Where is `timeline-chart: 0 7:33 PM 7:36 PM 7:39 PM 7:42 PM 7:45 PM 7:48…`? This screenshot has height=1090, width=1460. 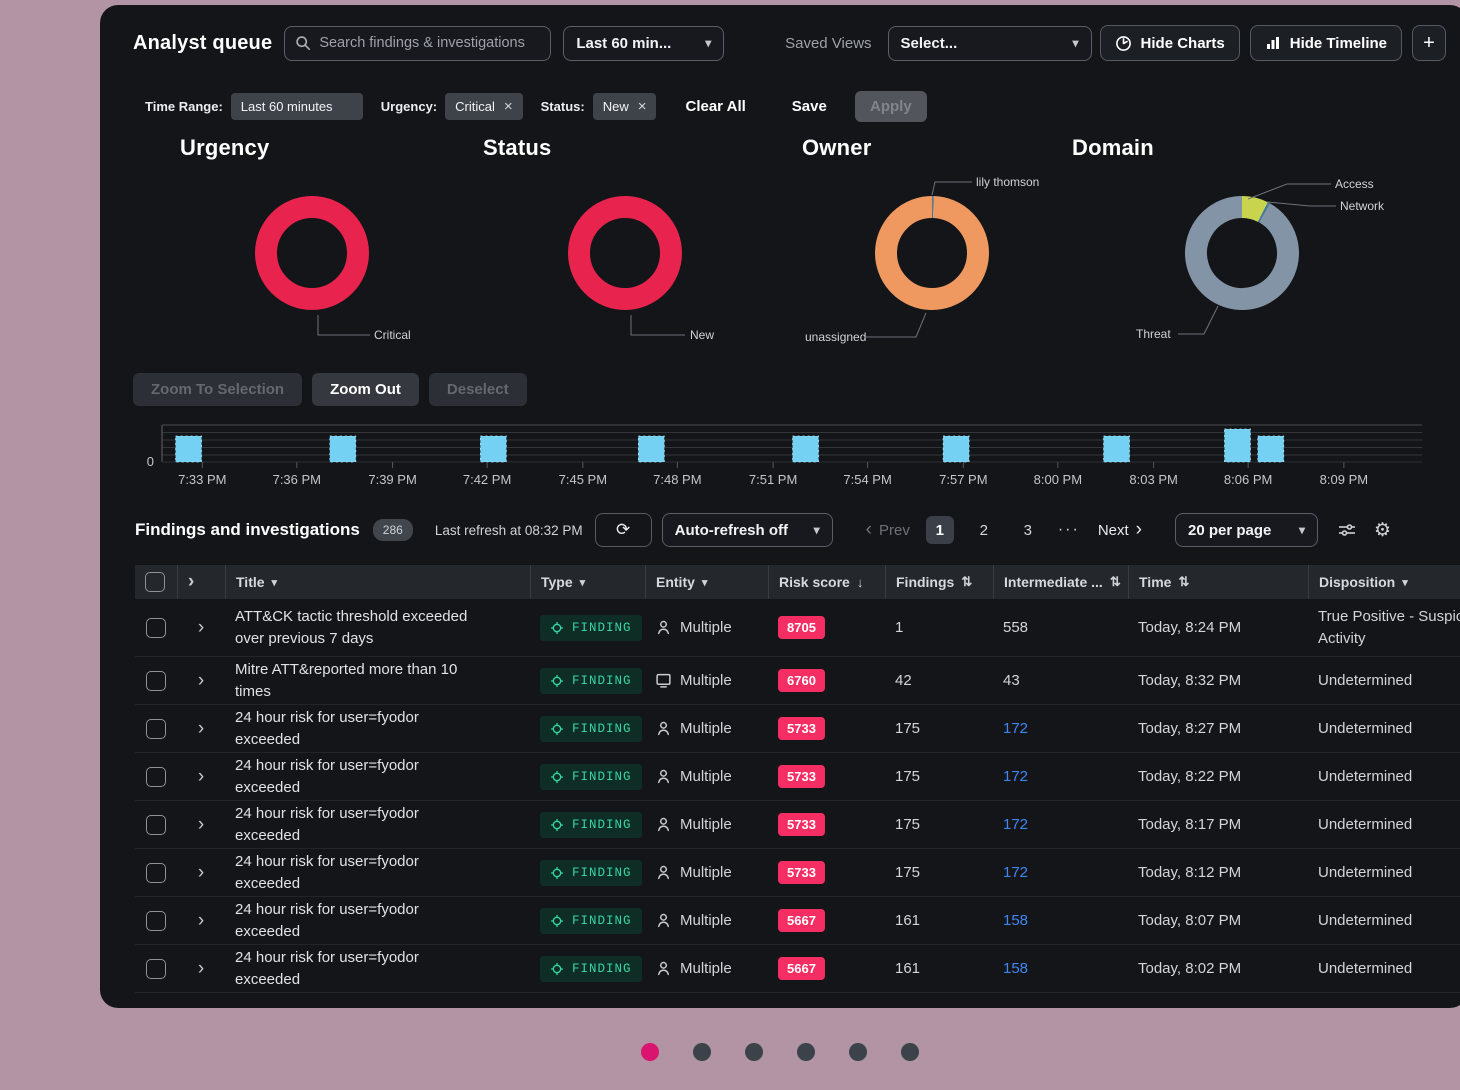 timeline-chart: 0 7:33 PM 7:36 PM 7:39 PM 7:42 PM 7:45 PM 7:48… is located at coordinates (780, 458).